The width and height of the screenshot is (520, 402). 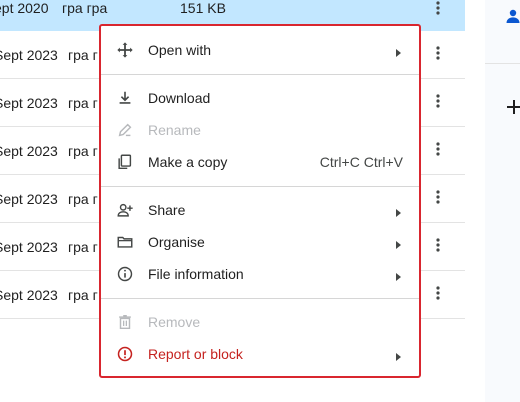 What do you see at coordinates (502, 201) in the screenshot?
I see `side-panel` at bounding box center [502, 201].